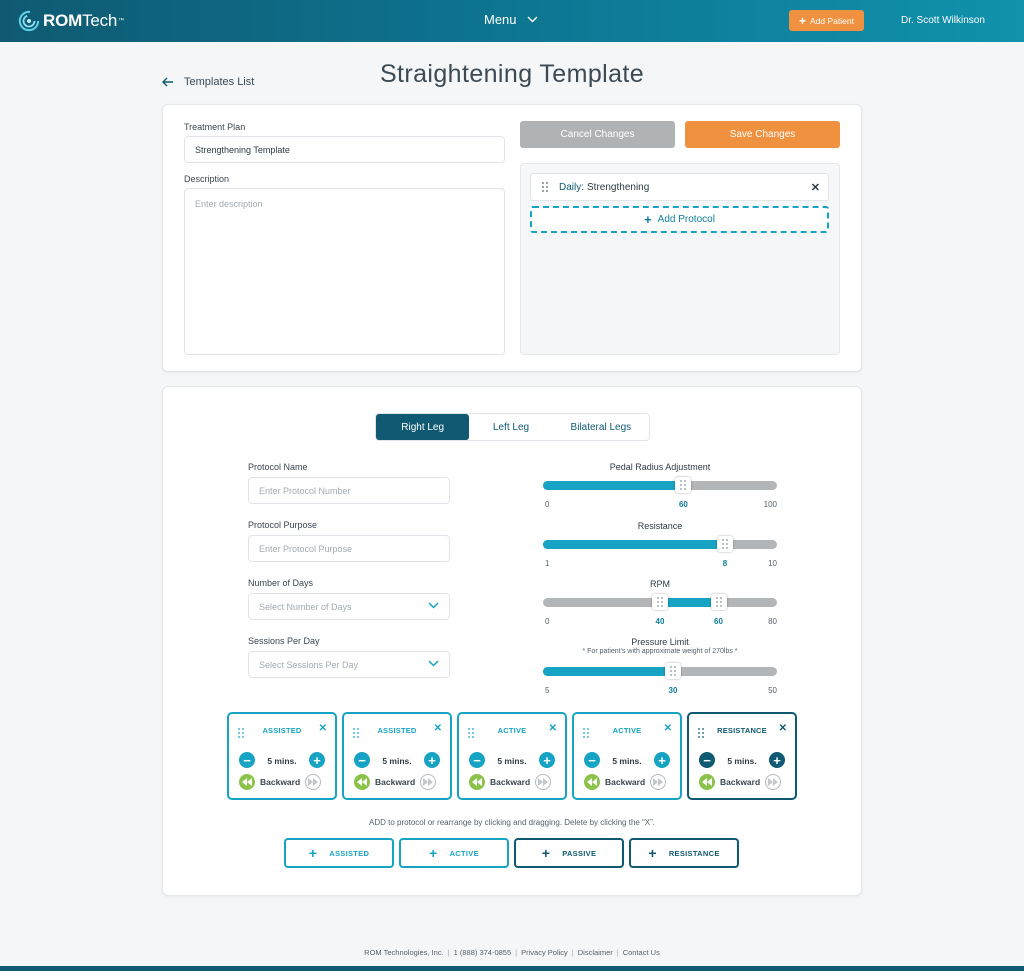 This screenshot has width=1024, height=971. Describe the element at coordinates (613, 485) in the screenshot. I see `pedal-slider-fill` at that location.